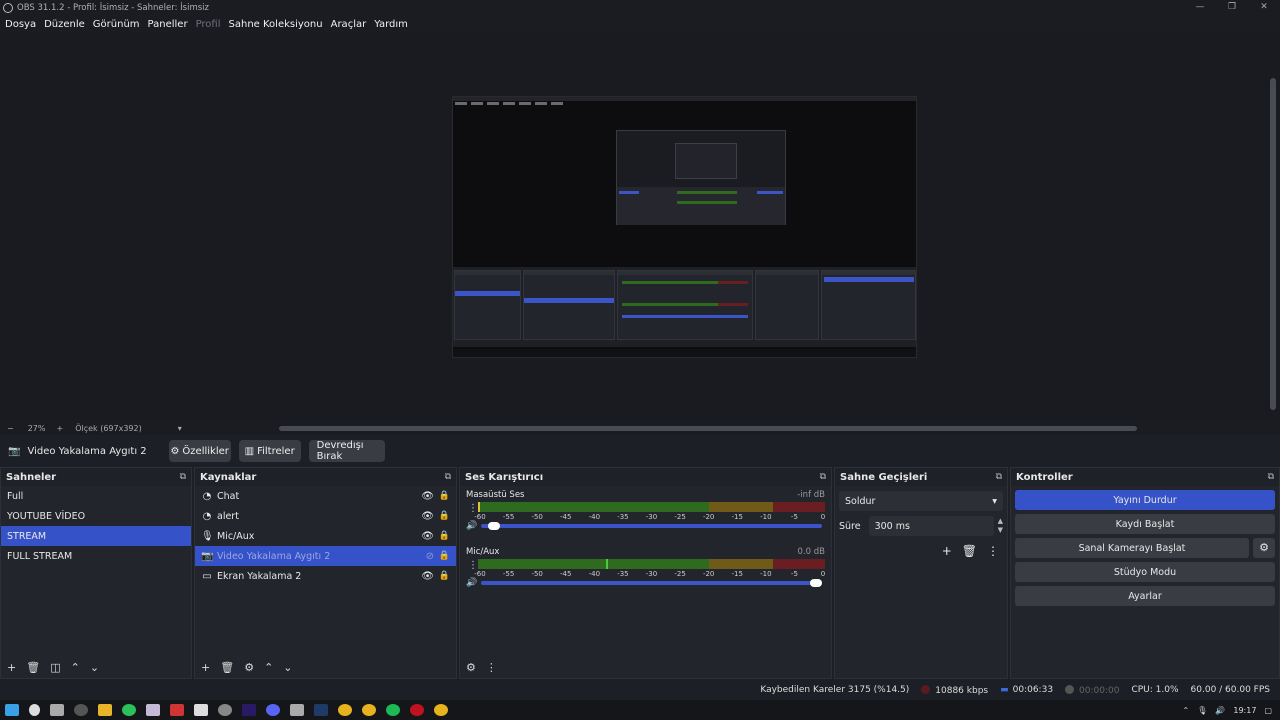 Image resolution: width=1280 pixels, height=720 pixels. I want to click on filters-button: ▥ Filtreler, so click(269, 451).